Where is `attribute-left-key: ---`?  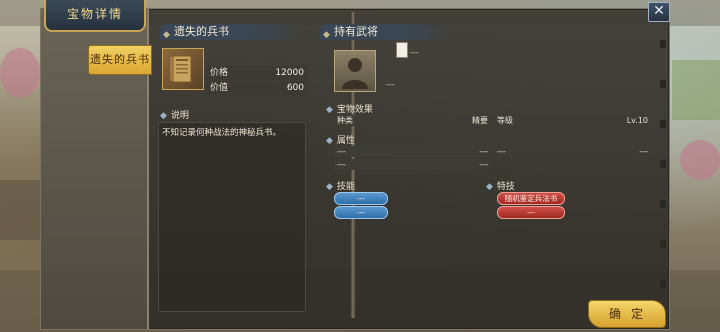 attribute-left-key: --- is located at coordinates (341, 151).